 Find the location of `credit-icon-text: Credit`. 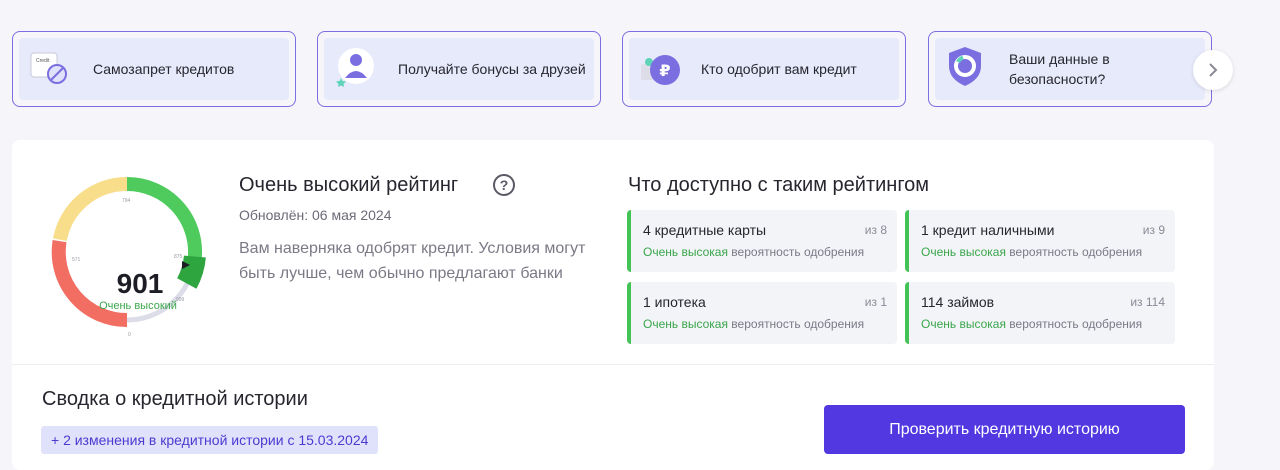

credit-icon-text: Credit is located at coordinates (43, 61).